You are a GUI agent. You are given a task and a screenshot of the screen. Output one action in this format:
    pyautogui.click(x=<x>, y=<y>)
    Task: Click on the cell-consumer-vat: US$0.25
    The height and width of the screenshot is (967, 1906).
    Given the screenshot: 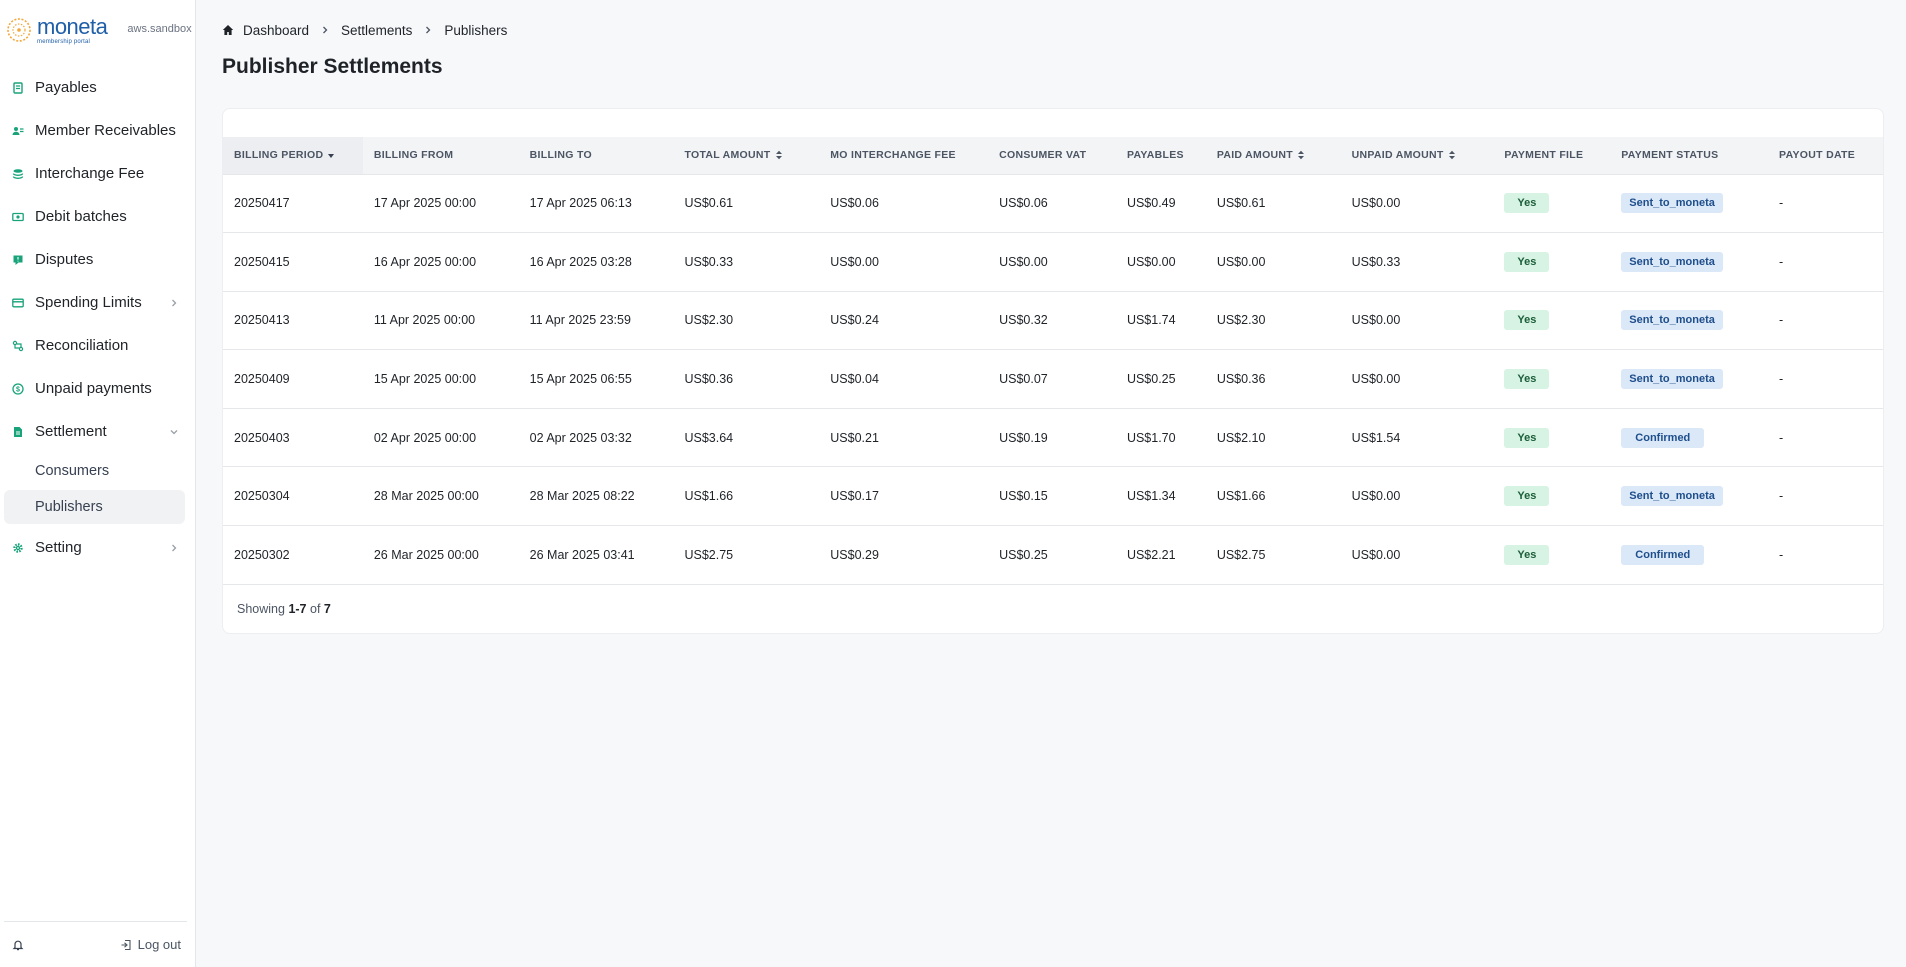 What is the action you would take?
    pyautogui.click(x=1052, y=555)
    